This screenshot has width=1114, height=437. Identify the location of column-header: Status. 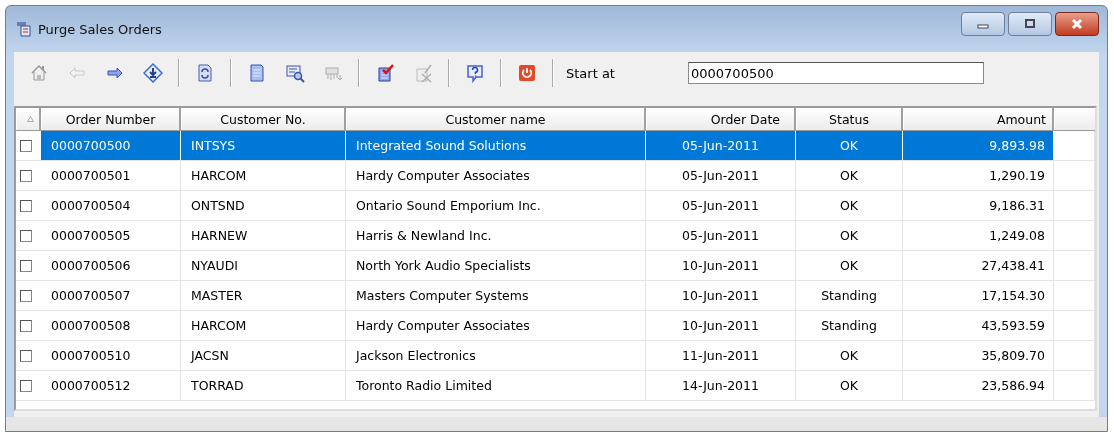
(849, 119).